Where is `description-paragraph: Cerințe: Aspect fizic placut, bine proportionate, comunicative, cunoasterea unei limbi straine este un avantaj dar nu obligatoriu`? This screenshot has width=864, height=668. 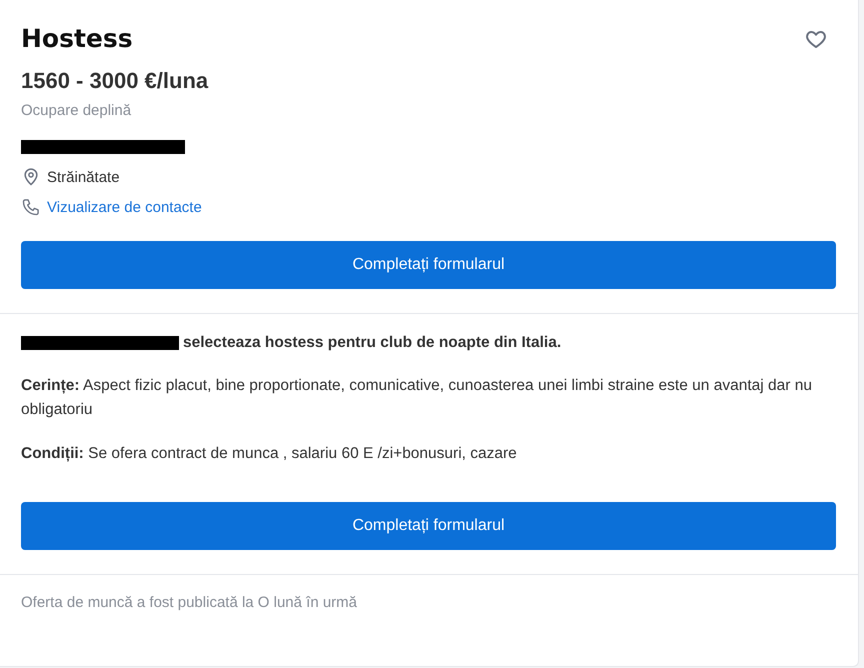 description-paragraph: Cerințe: Aspect fizic placut, bine proportionate, comunicative, cunoasterea unei limbi straine este un avantaj dar nu obligatoriu is located at coordinates (417, 398).